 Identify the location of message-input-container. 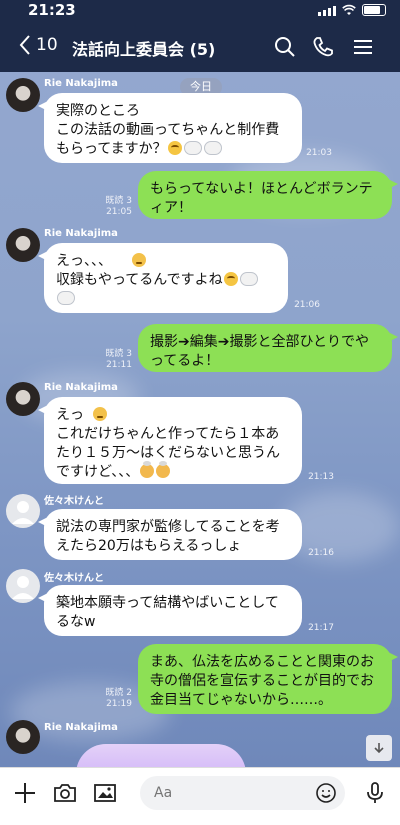
(242, 793).